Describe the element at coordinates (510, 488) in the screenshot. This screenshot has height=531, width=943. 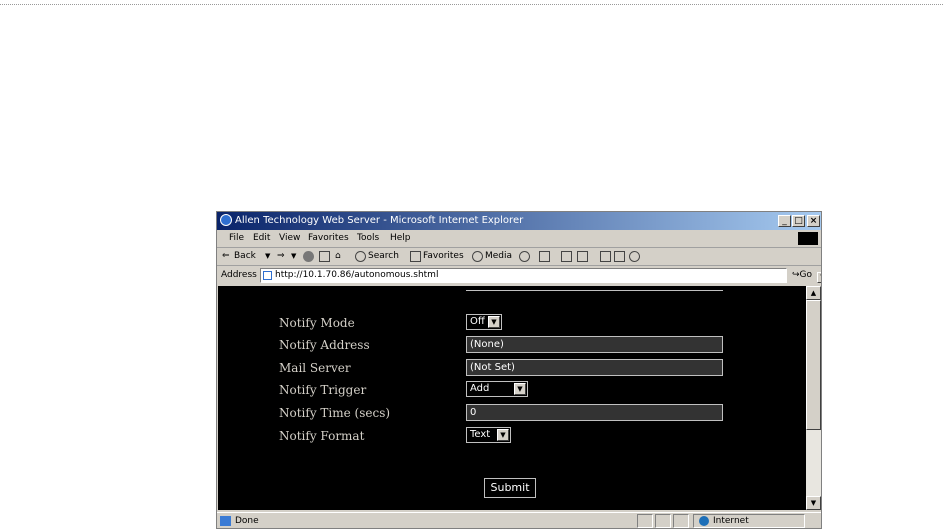
I see `submit-button: Submit` at that location.